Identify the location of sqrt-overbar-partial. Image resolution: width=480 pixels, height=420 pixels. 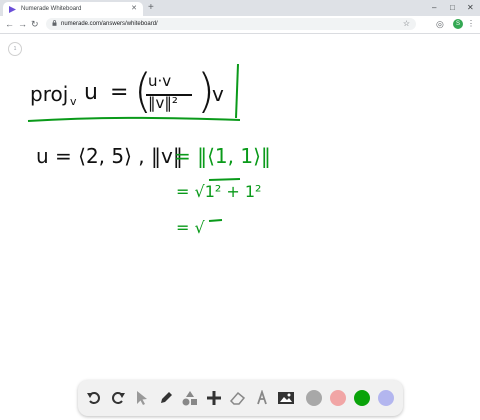
(215, 220).